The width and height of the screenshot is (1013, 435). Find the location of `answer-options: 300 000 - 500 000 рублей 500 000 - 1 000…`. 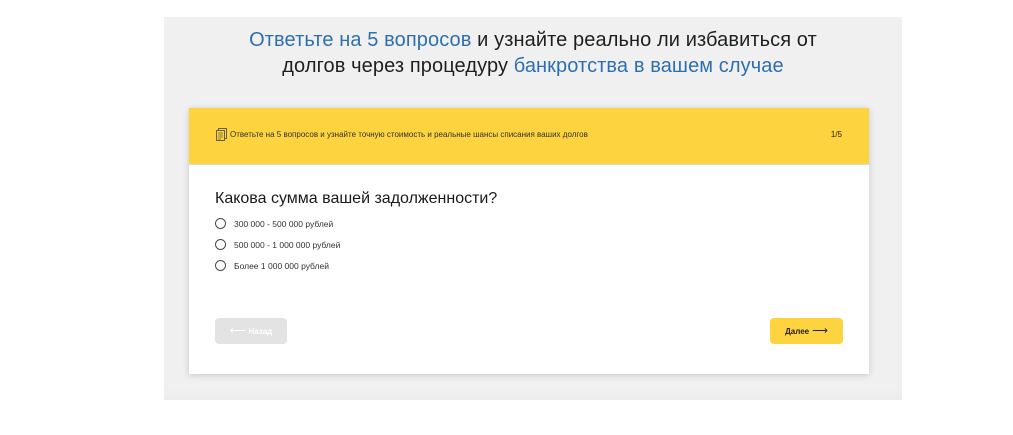

answer-options: 300 000 - 500 000 рублей 500 000 - 1 000… is located at coordinates (277, 244).